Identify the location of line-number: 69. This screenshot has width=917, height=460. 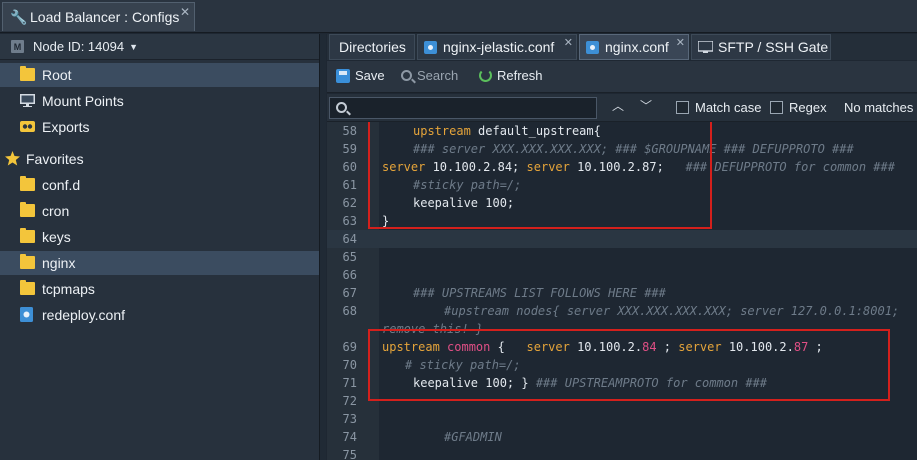
(349, 347).